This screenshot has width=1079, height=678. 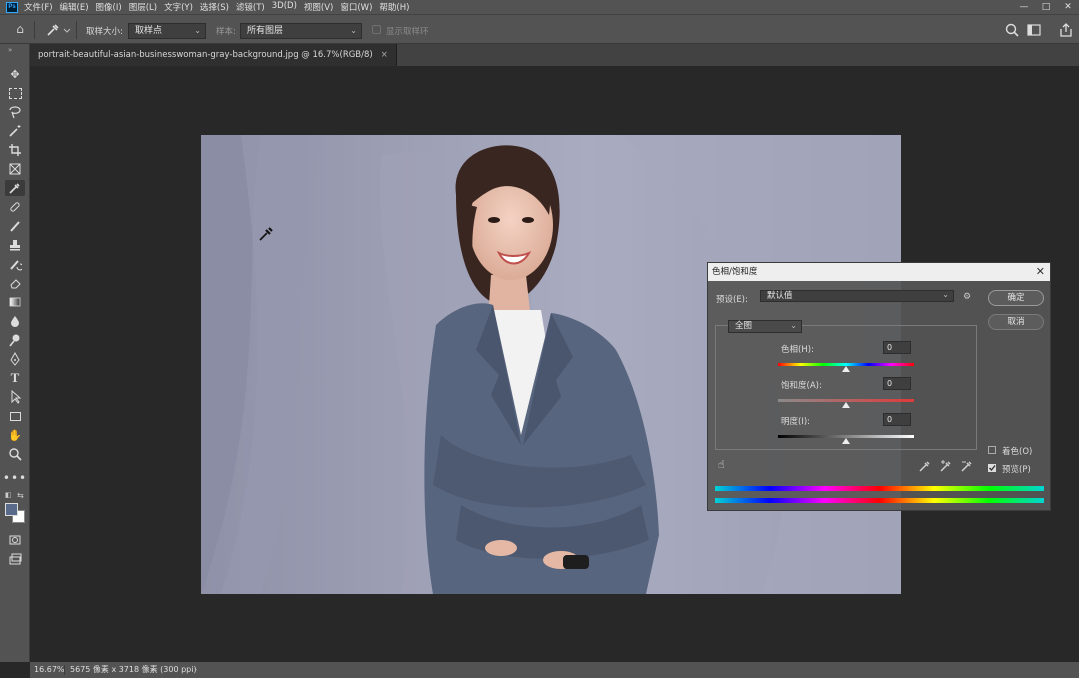 I want to click on pen-tool-icon, so click(x=15, y=359).